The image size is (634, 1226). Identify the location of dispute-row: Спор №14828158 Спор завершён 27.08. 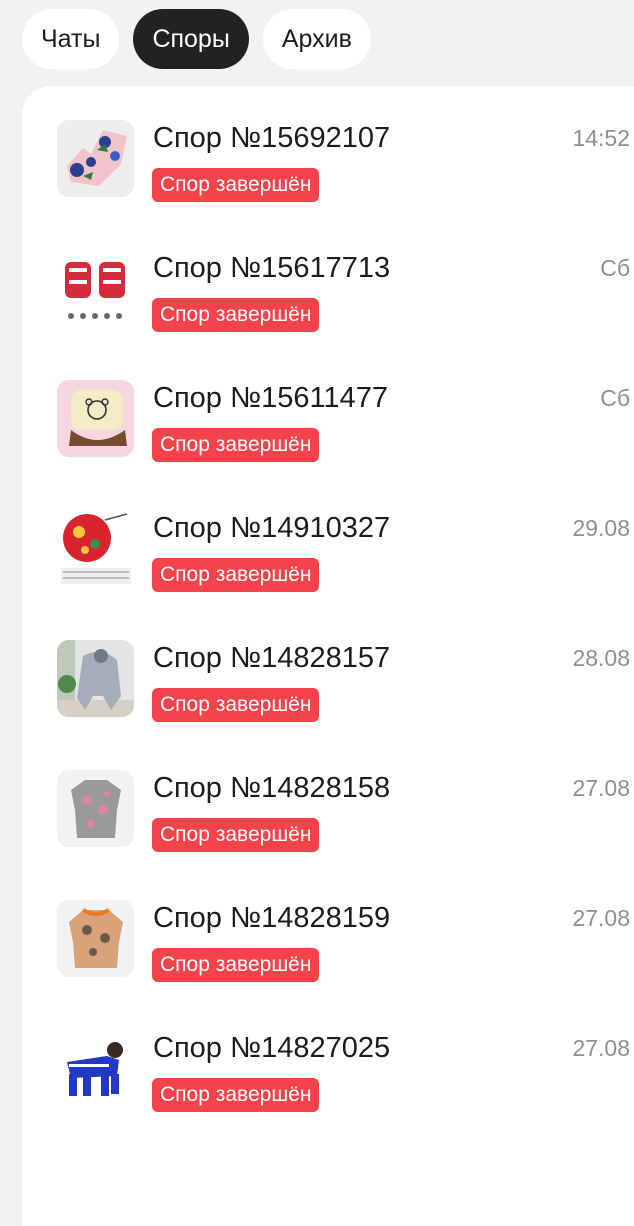
(328, 794).